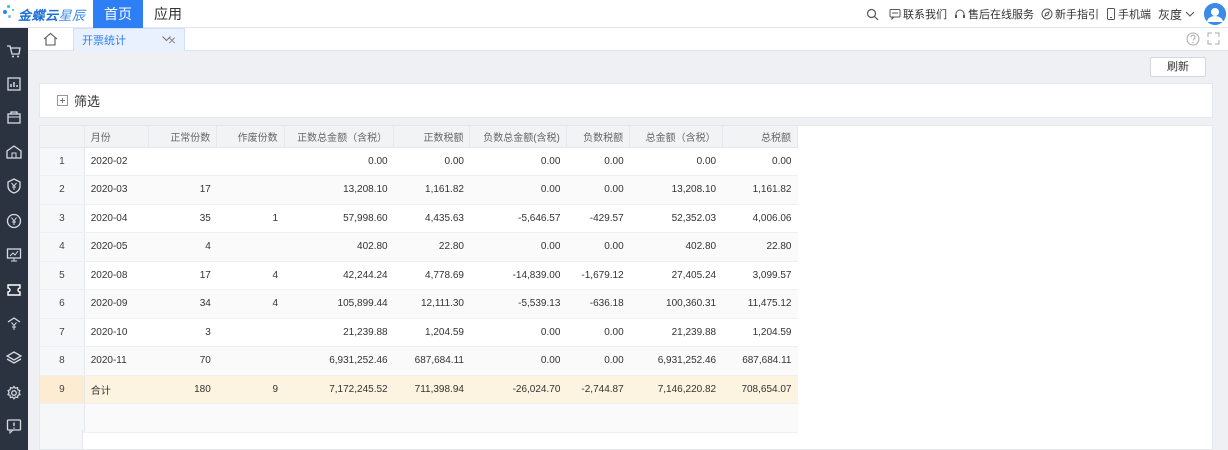 This screenshot has height=450, width=1228. I want to click on cell-pos-tax: 711,398.94, so click(431, 389).